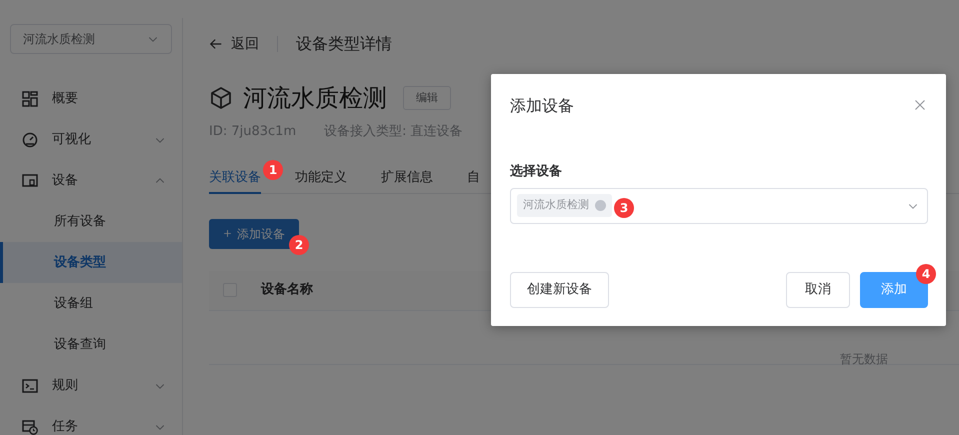 This screenshot has width=959, height=435. I want to click on close-icon, so click(920, 105).